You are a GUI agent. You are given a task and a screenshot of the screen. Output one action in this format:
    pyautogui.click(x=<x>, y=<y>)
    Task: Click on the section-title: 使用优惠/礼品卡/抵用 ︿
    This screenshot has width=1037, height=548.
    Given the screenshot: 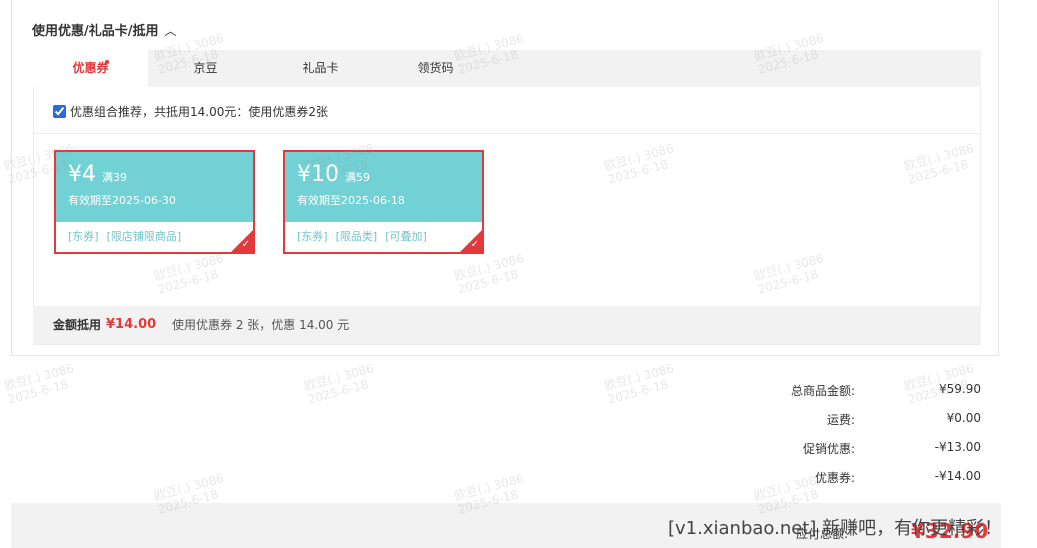 What is the action you would take?
    pyautogui.click(x=104, y=29)
    